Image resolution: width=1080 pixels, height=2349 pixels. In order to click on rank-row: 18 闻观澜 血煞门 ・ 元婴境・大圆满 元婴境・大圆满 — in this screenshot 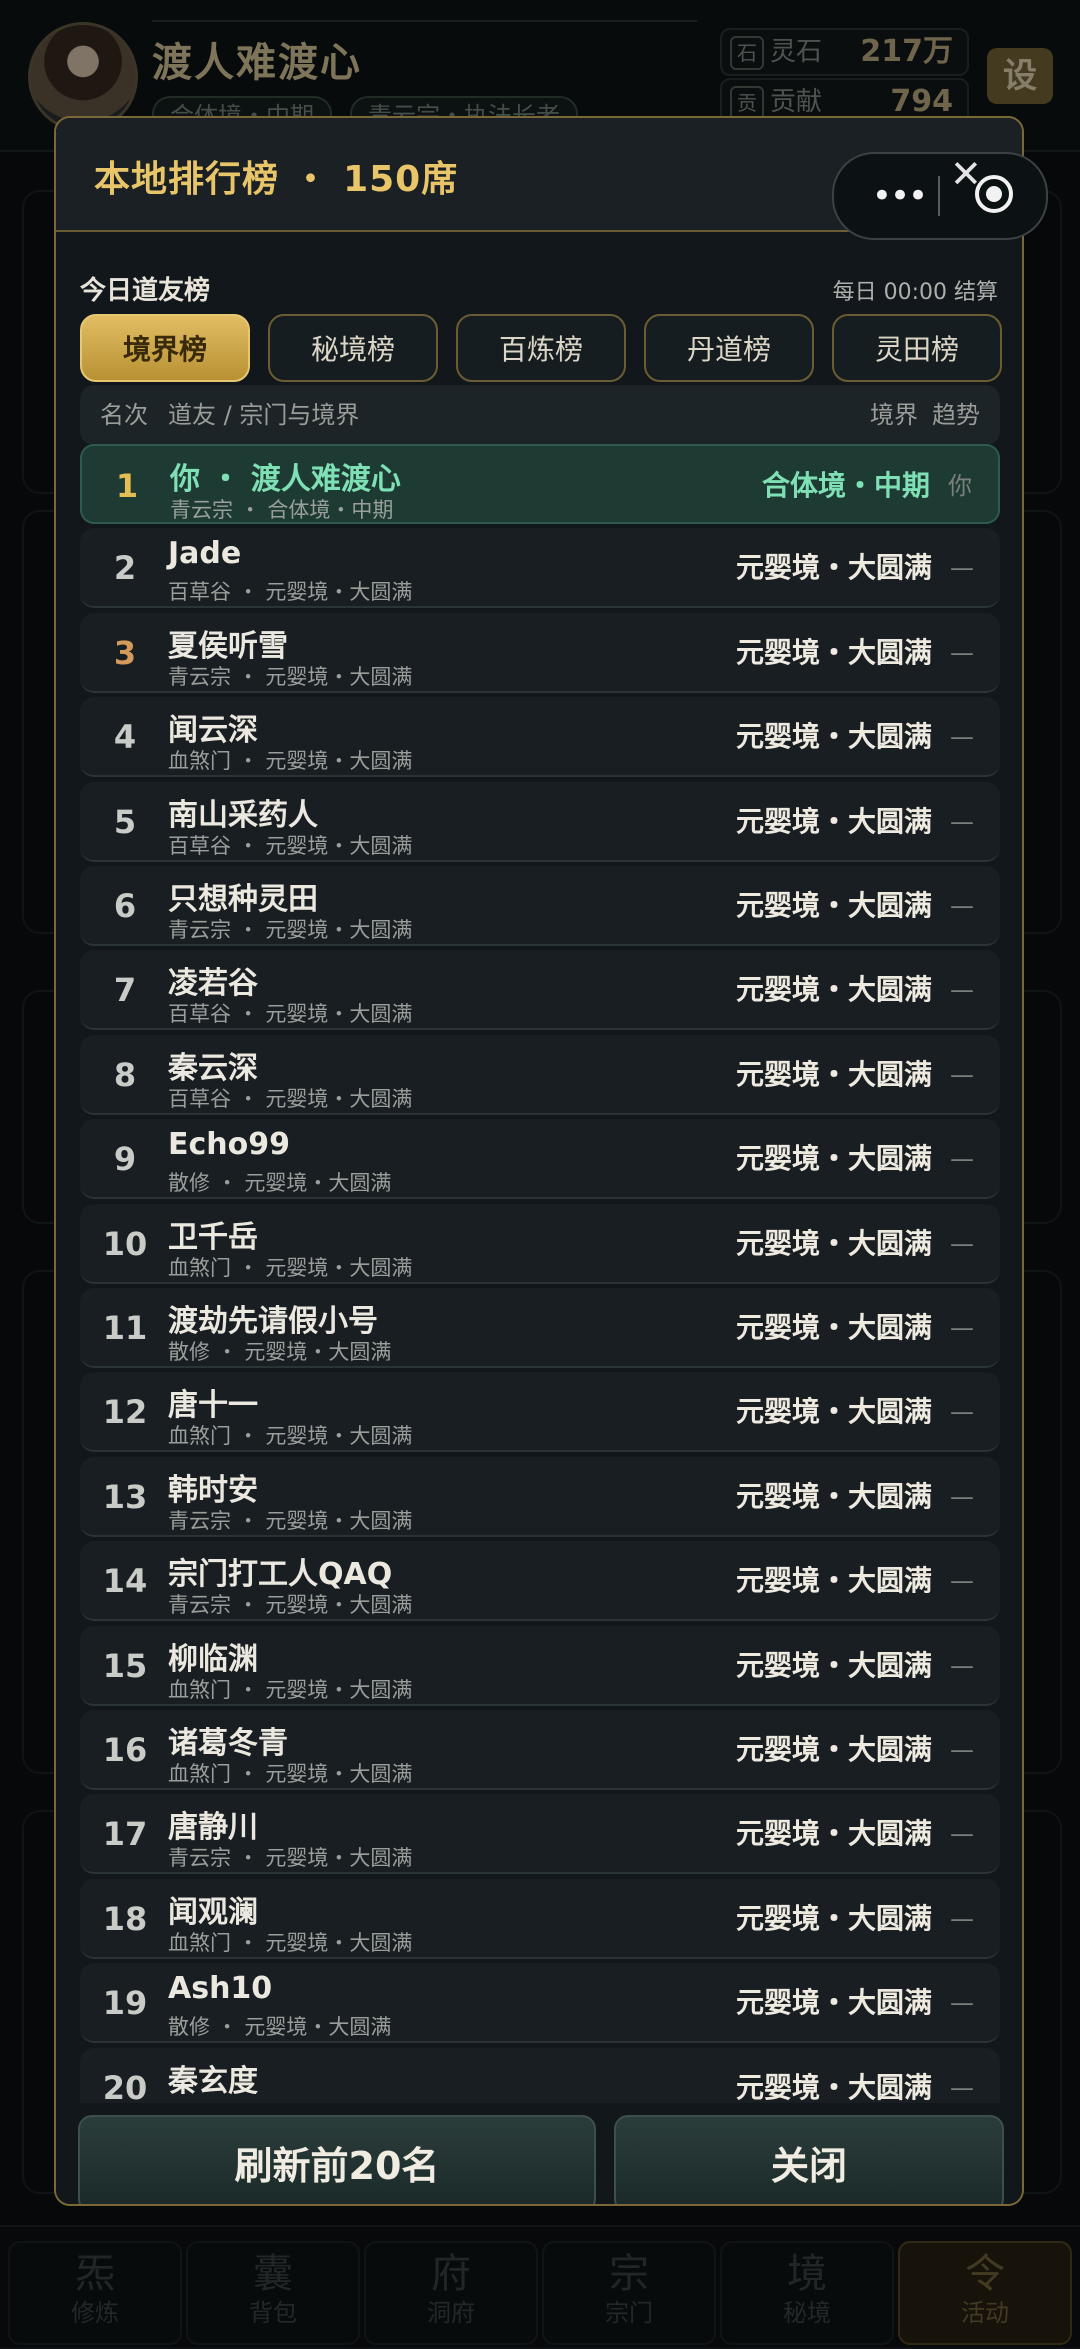, I will do `click(540, 1918)`.